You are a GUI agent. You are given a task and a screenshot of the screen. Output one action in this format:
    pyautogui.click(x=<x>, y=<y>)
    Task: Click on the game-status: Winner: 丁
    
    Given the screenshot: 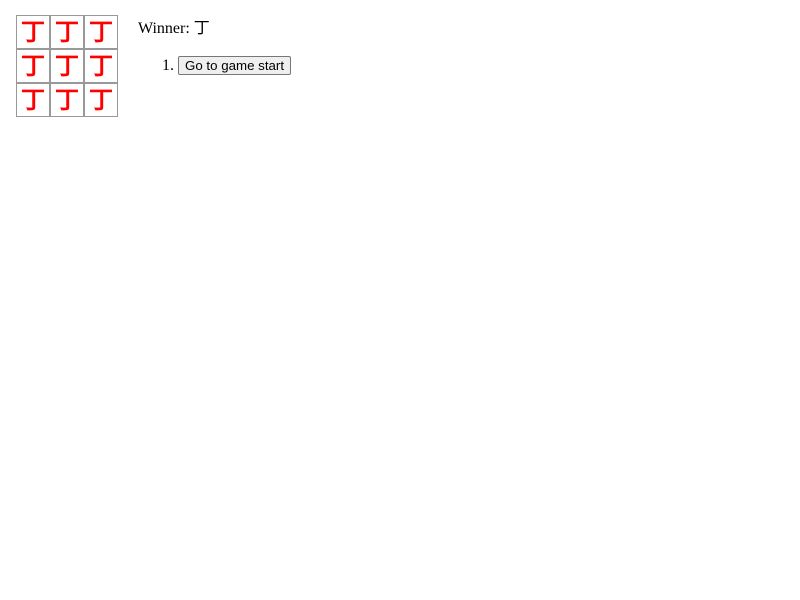 What is the action you would take?
    pyautogui.click(x=214, y=28)
    